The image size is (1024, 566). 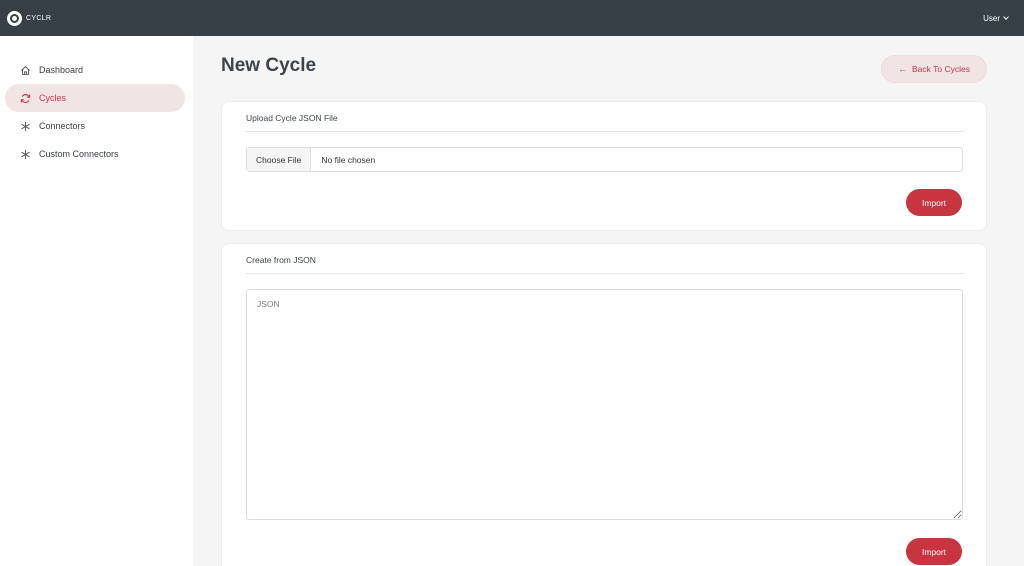 What do you see at coordinates (95, 70) in the screenshot?
I see `sidebar-item-dashboard: Dashboard` at bounding box center [95, 70].